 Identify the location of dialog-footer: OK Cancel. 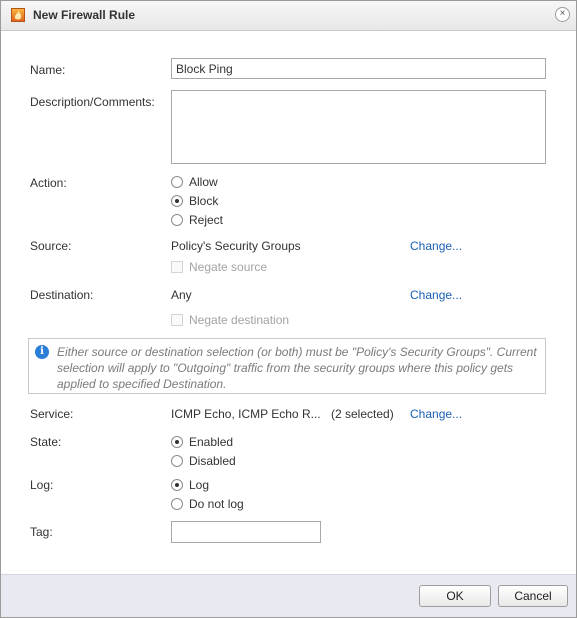
(288, 595).